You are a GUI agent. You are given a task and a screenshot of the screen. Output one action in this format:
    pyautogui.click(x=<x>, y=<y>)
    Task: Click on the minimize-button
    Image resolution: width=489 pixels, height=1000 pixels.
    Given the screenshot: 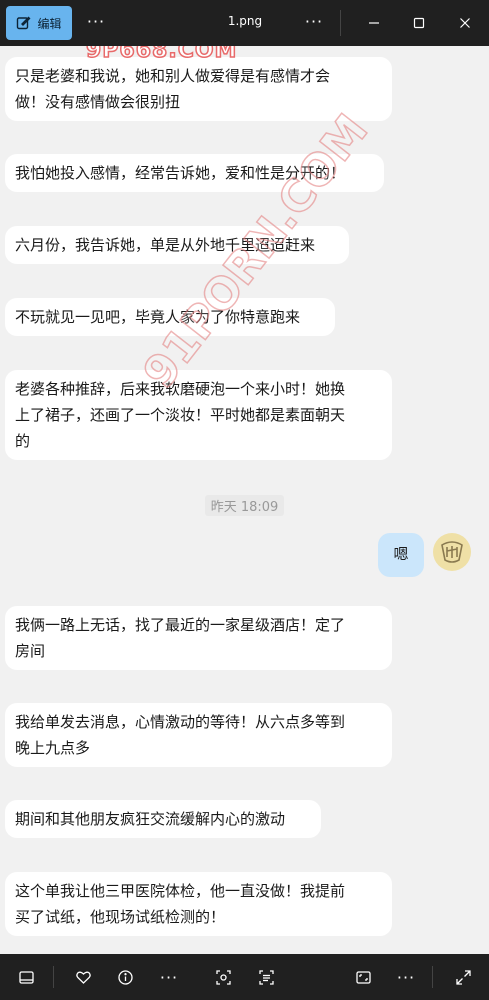 What is the action you would take?
    pyautogui.click(x=374, y=23)
    